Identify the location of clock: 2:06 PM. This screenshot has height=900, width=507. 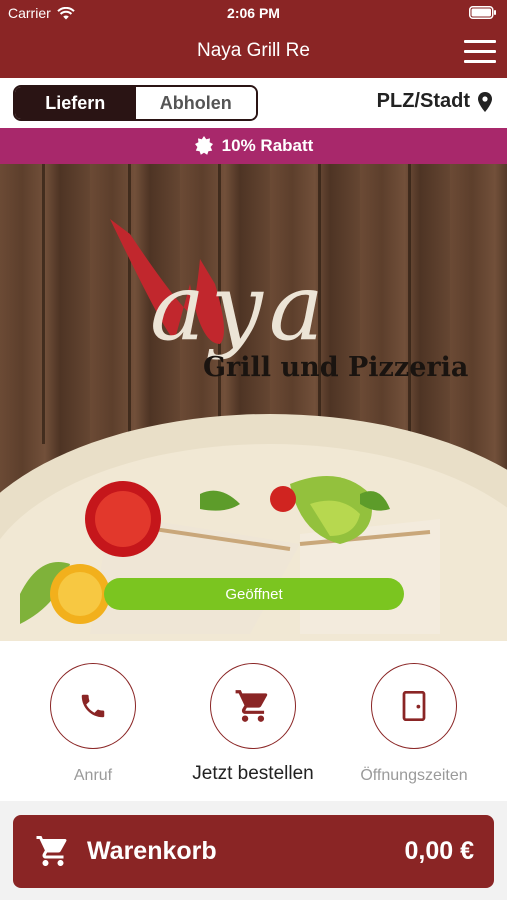
(253, 13).